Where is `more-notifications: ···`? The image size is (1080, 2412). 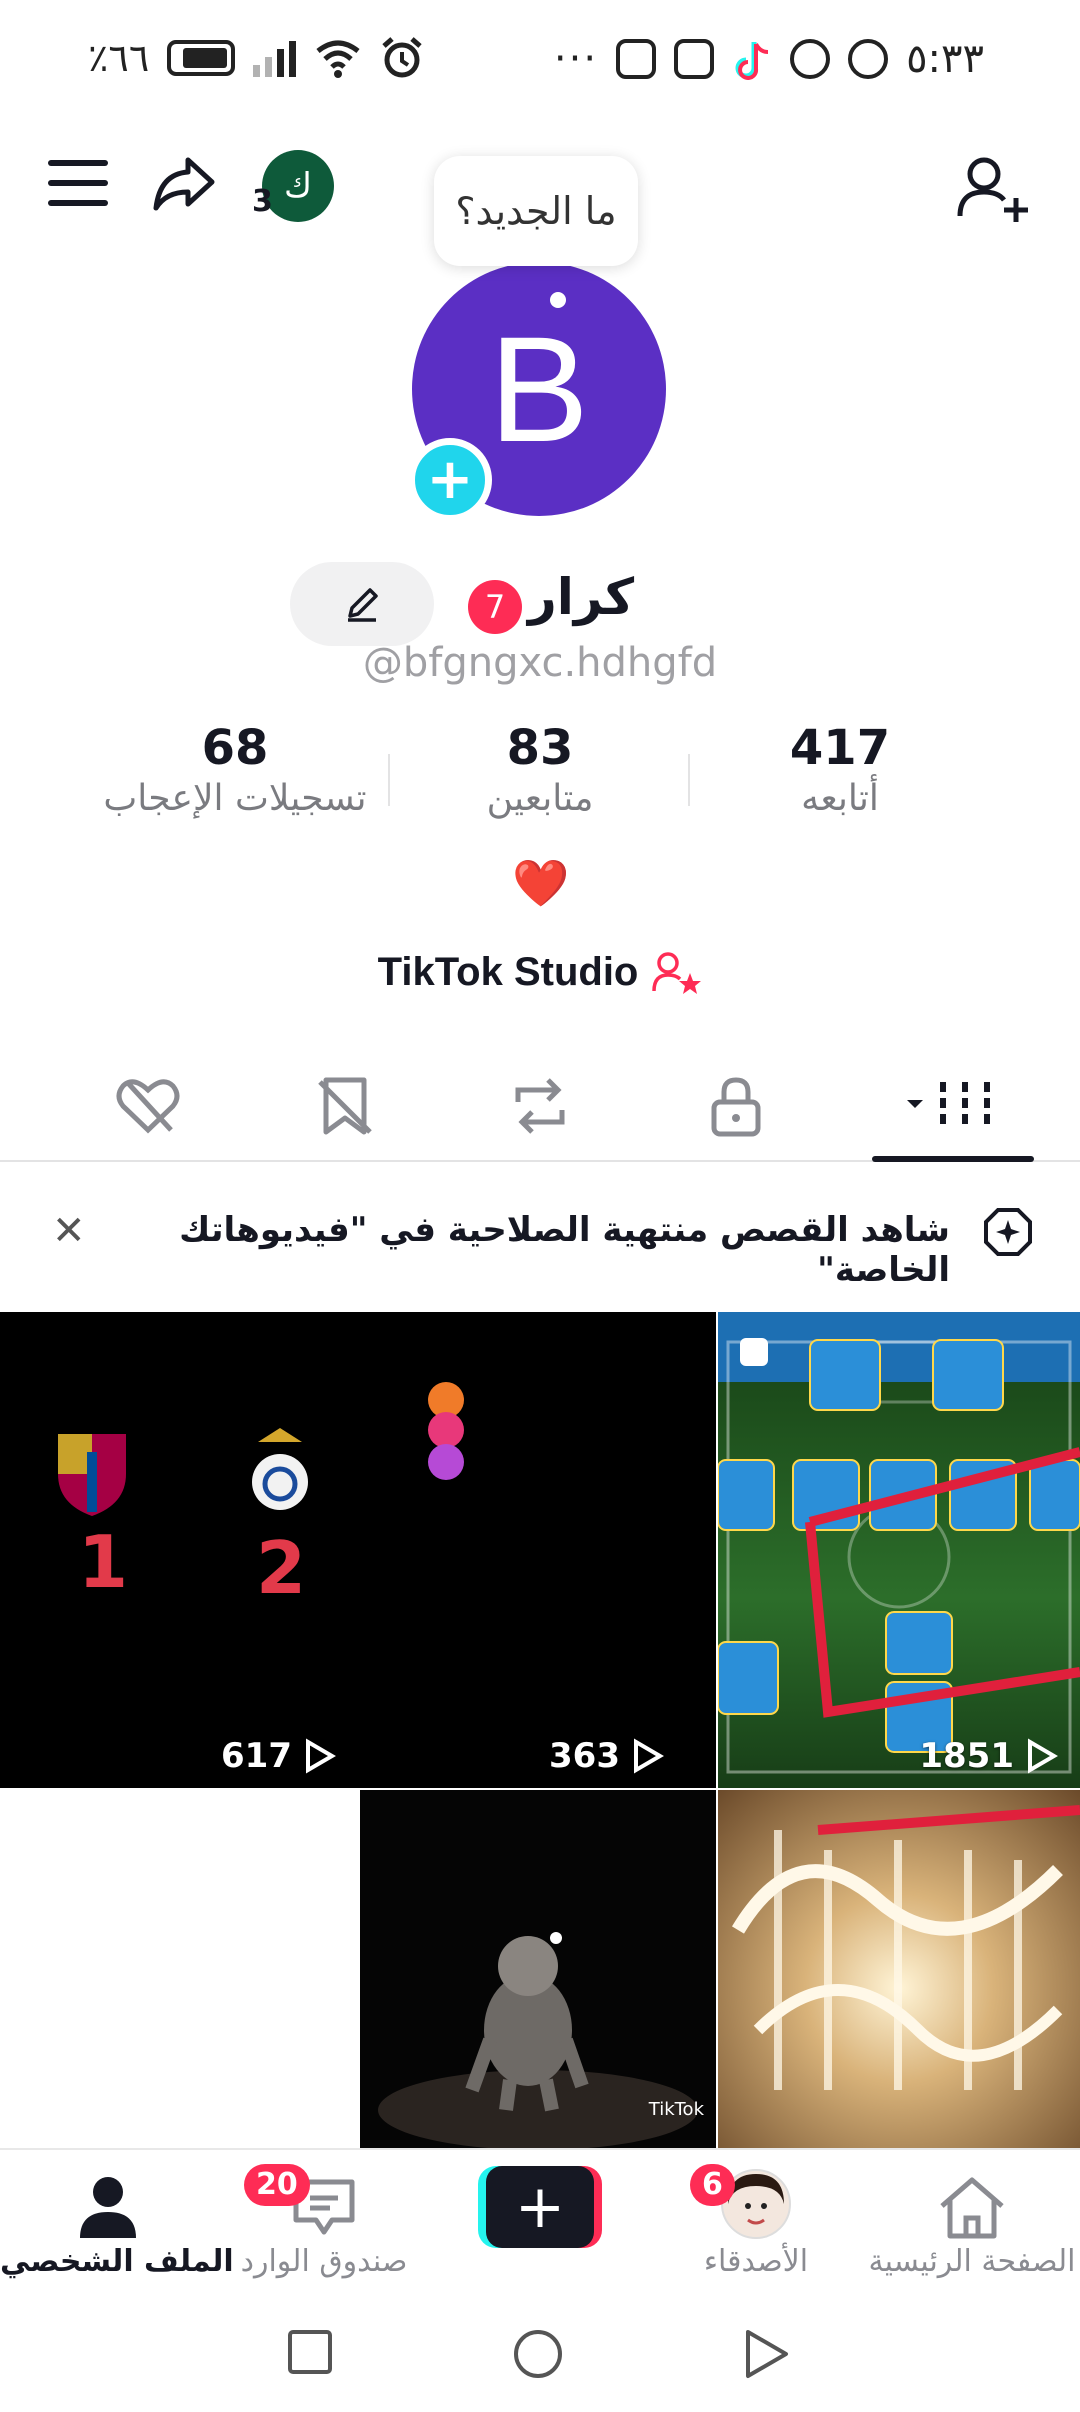
more-notifications: ··· is located at coordinates (576, 59).